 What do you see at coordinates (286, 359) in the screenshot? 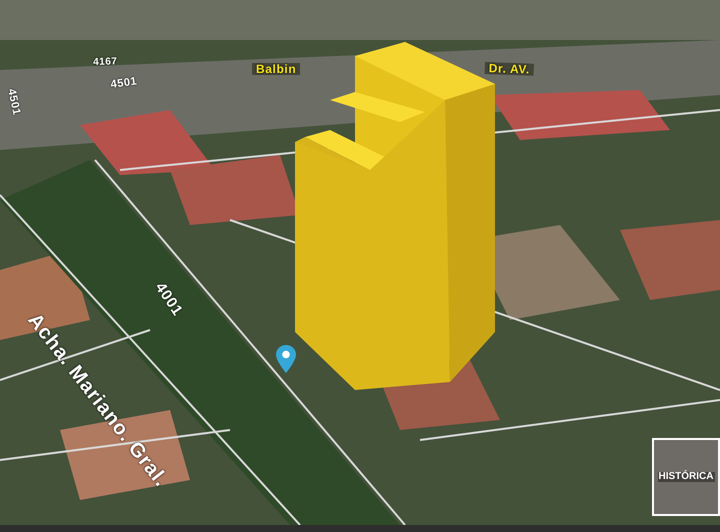
I see `map-pin-icon` at bounding box center [286, 359].